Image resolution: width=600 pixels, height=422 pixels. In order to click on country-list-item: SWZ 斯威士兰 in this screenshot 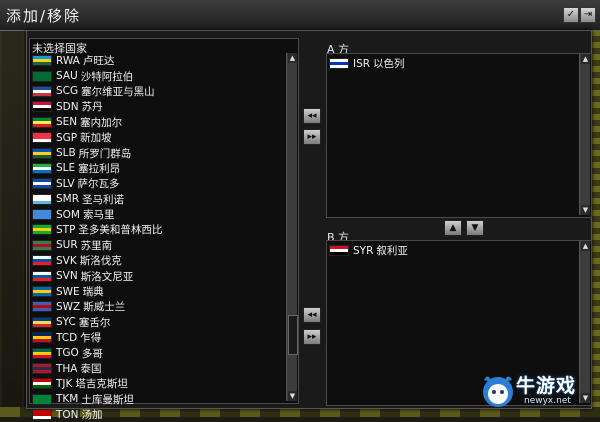, I will do `click(157, 306)`.